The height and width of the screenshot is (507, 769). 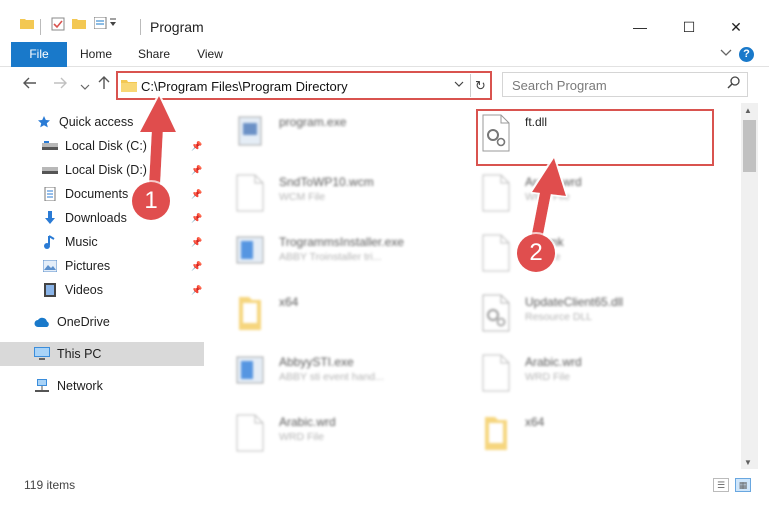 I want to click on file-type: WRD File, so click(x=547, y=197).